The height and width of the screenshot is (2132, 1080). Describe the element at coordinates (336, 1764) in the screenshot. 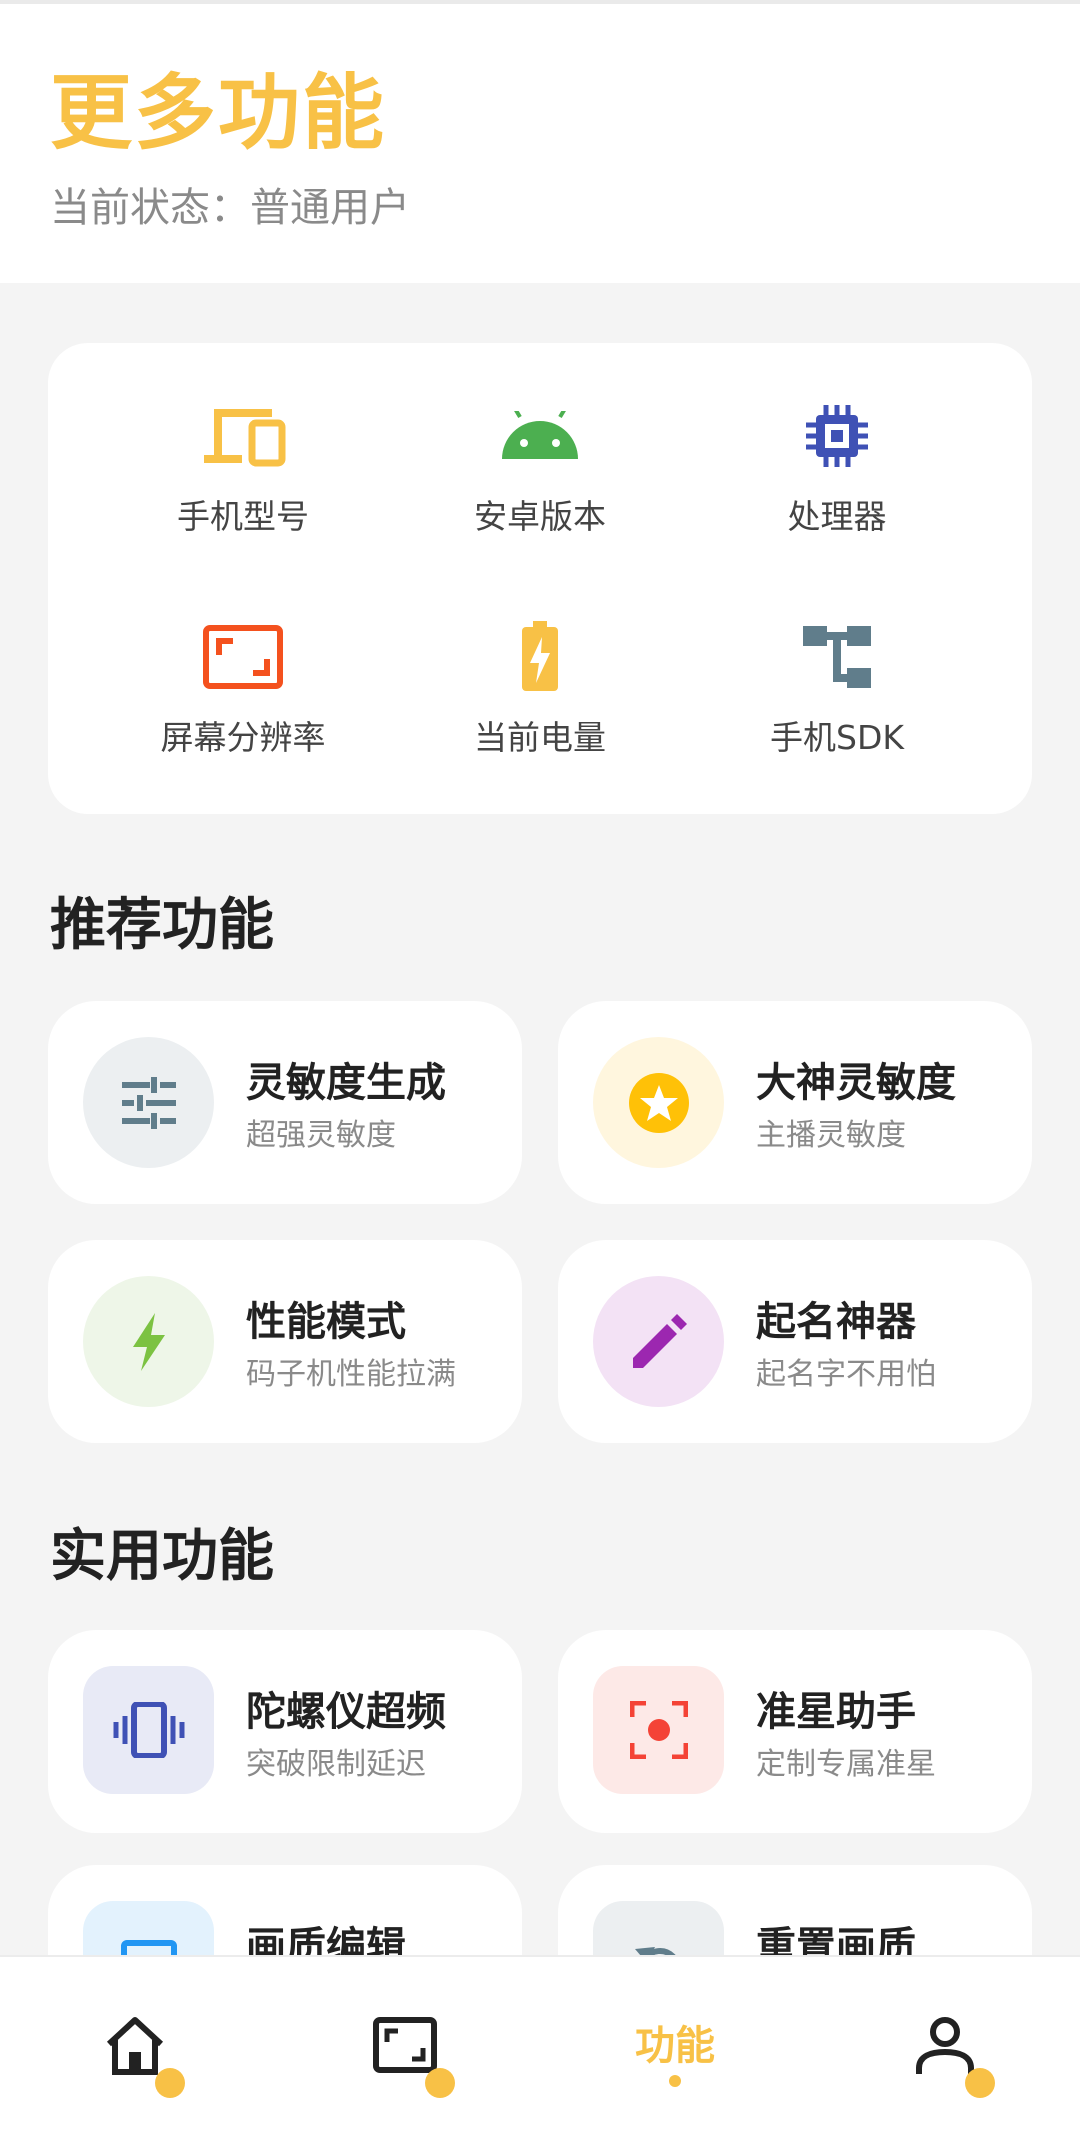

I see `feature-subtitle: 突破限制延迟` at that location.